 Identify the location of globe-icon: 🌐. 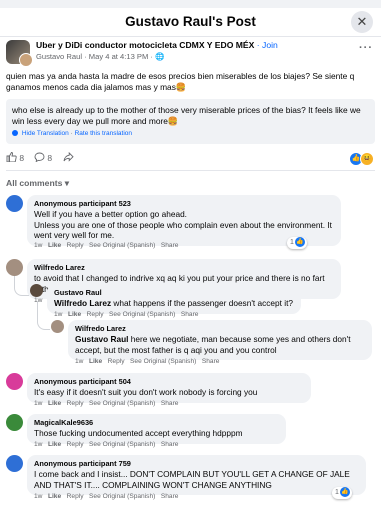
(160, 56).